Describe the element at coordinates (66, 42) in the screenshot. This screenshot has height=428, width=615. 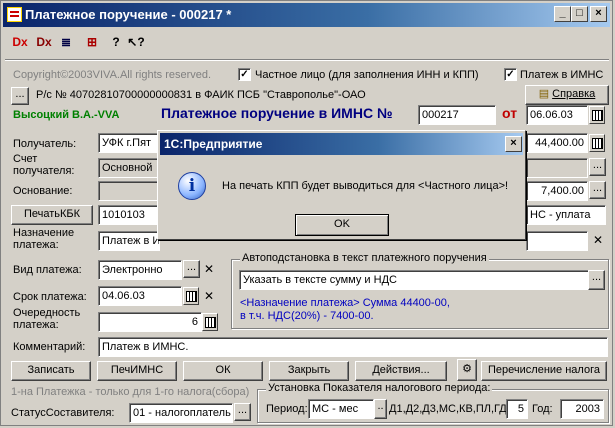
I see `properties-icon: ≣` at that location.